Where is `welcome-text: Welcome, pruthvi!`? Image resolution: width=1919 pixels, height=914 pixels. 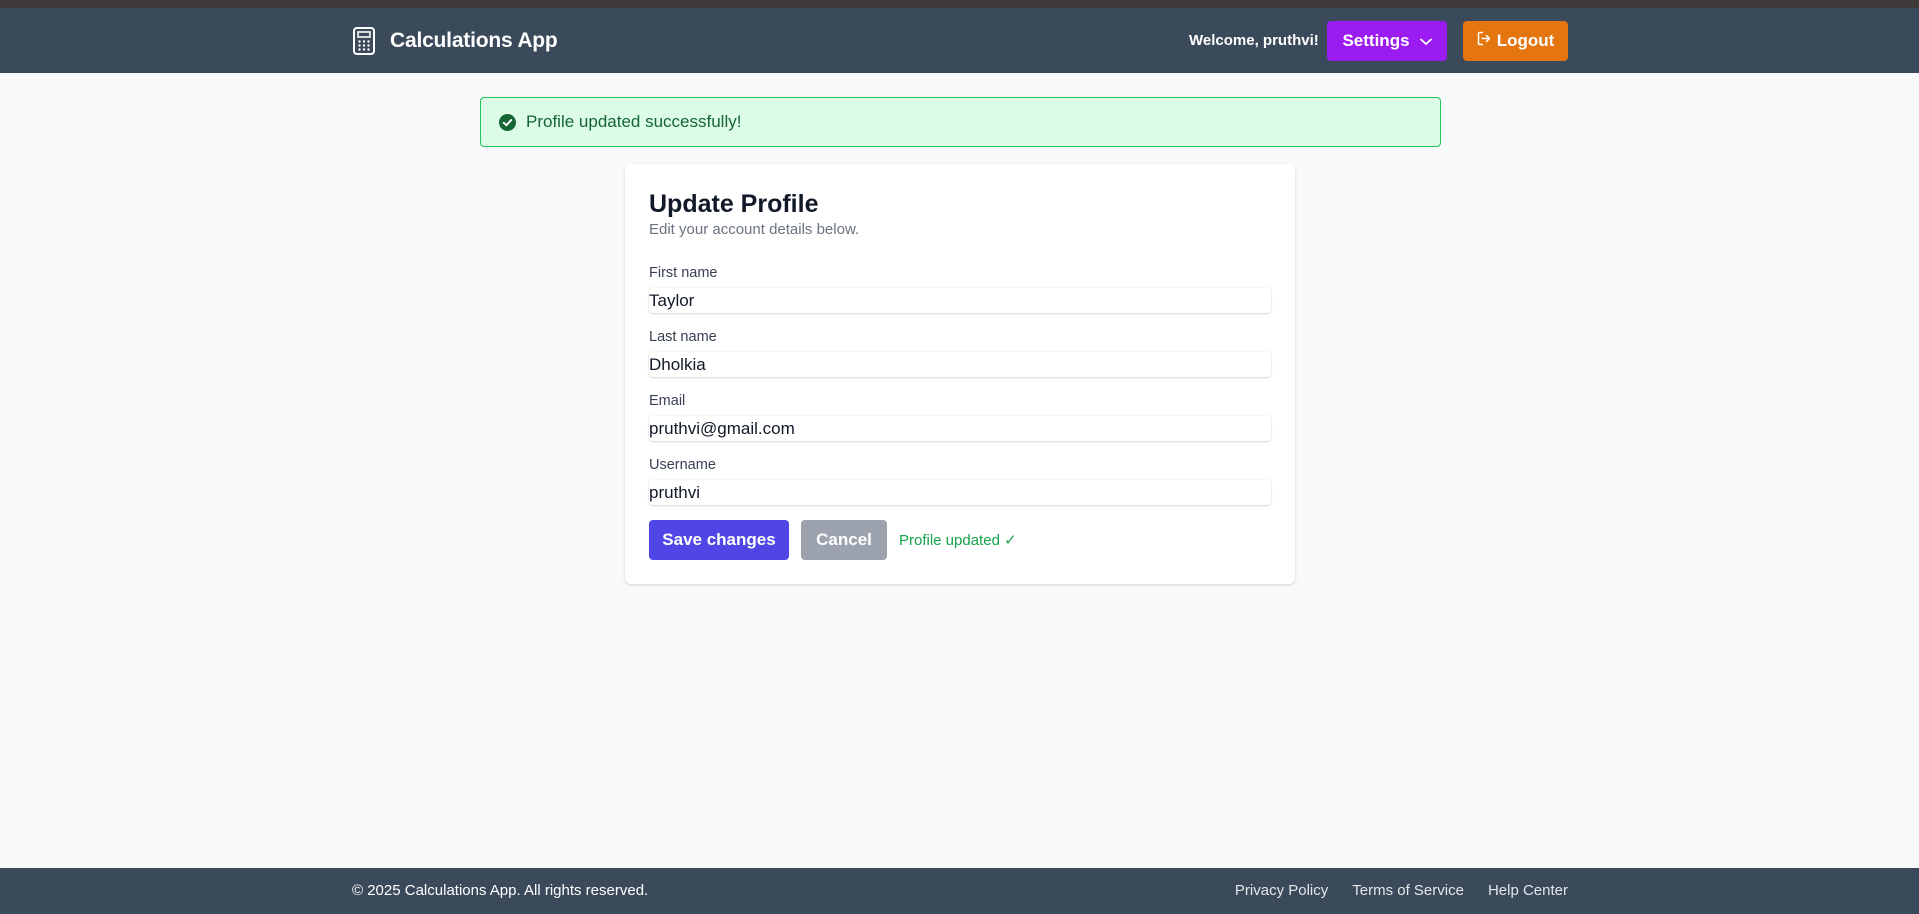 welcome-text: Welcome, pruthvi! is located at coordinates (1254, 40).